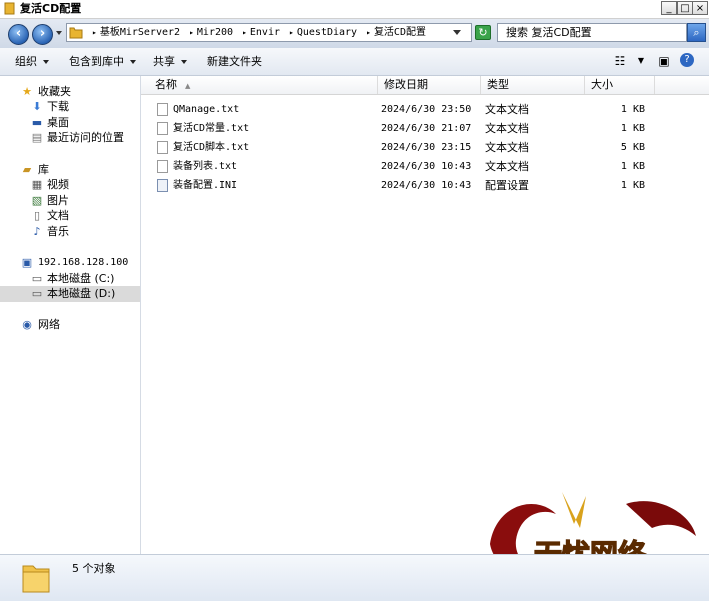 This screenshot has height=601, width=709. I want to click on file-row: 复活CD常量.txt 2024/6/30 21:07 文本文档 1 KB, so click(425, 128).